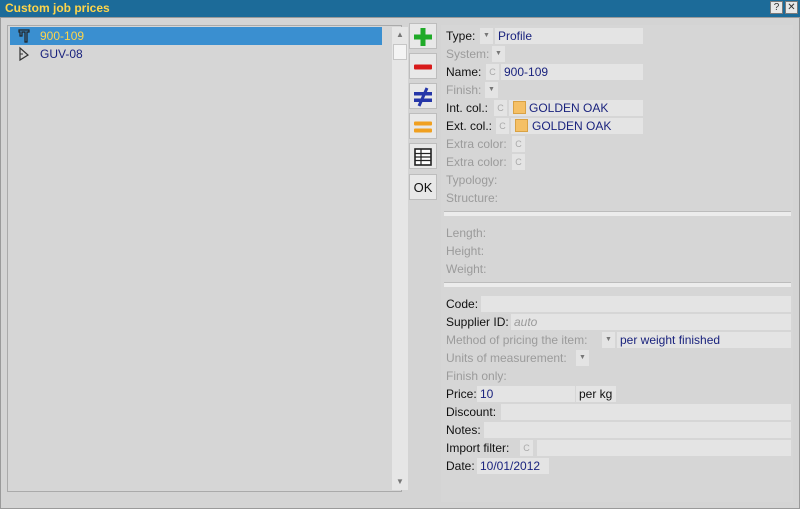  I want to click on plus-icon, so click(423, 37).